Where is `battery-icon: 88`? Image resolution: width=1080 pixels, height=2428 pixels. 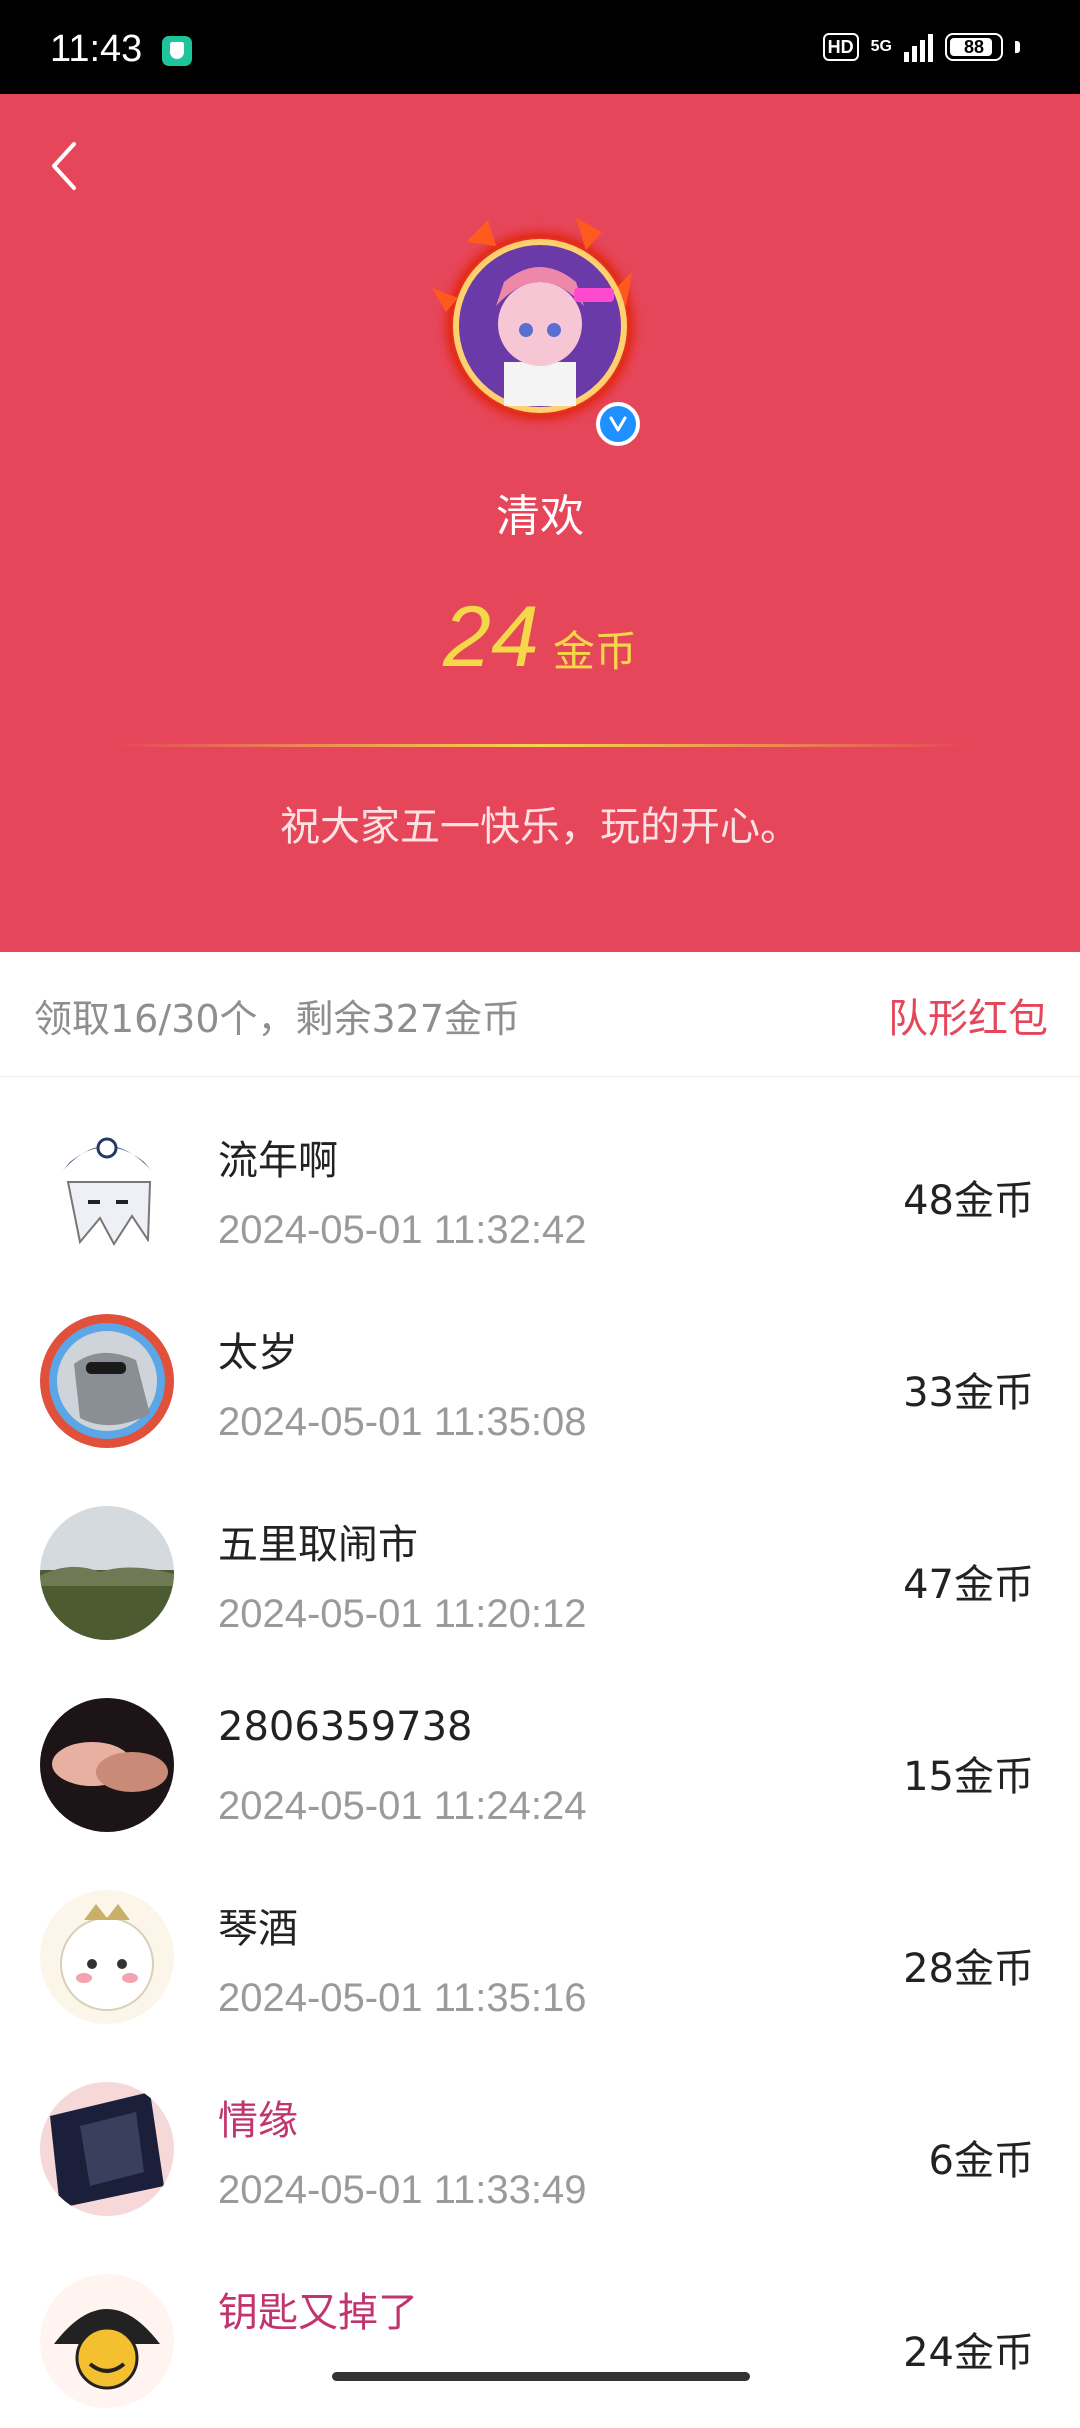 battery-icon: 88 is located at coordinates (974, 47).